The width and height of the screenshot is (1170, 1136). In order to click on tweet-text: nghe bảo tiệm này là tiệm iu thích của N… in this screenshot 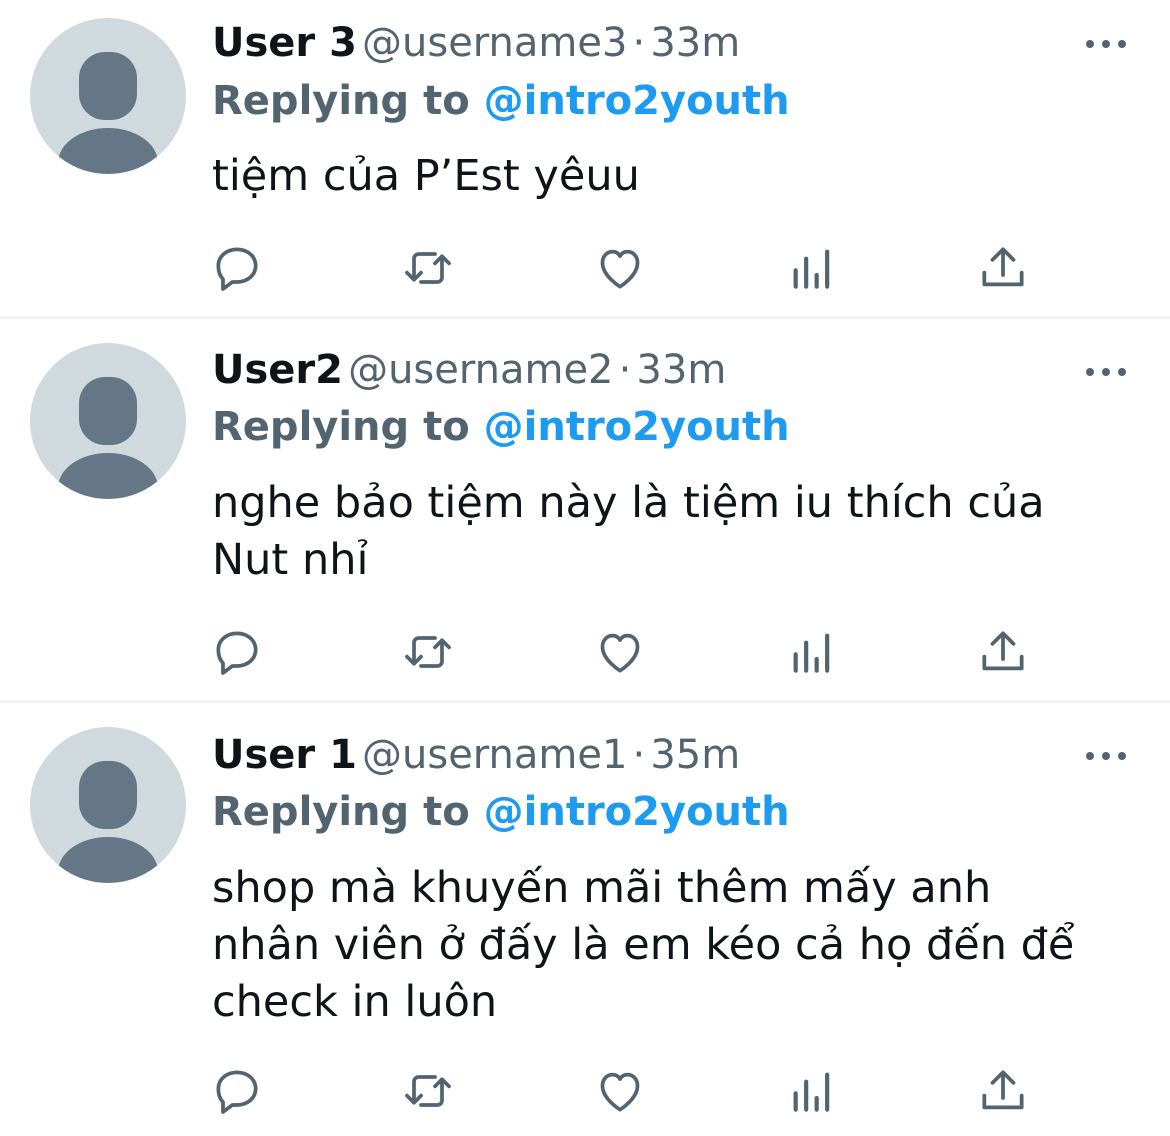, I will do `click(677, 532)`.